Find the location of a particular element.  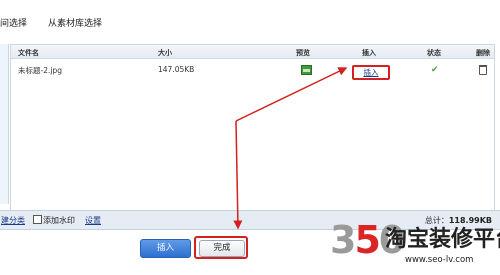

insert-button: 插入 is located at coordinates (165, 248).